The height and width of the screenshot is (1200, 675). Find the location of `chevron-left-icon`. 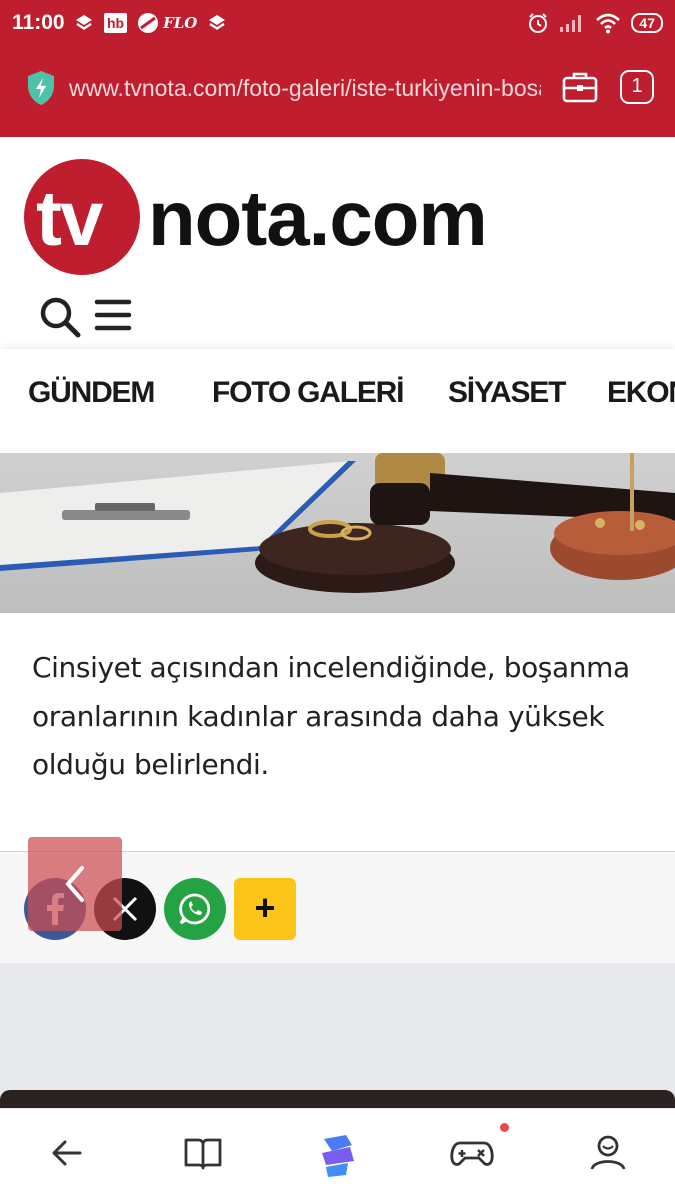

chevron-left-icon is located at coordinates (74, 884).